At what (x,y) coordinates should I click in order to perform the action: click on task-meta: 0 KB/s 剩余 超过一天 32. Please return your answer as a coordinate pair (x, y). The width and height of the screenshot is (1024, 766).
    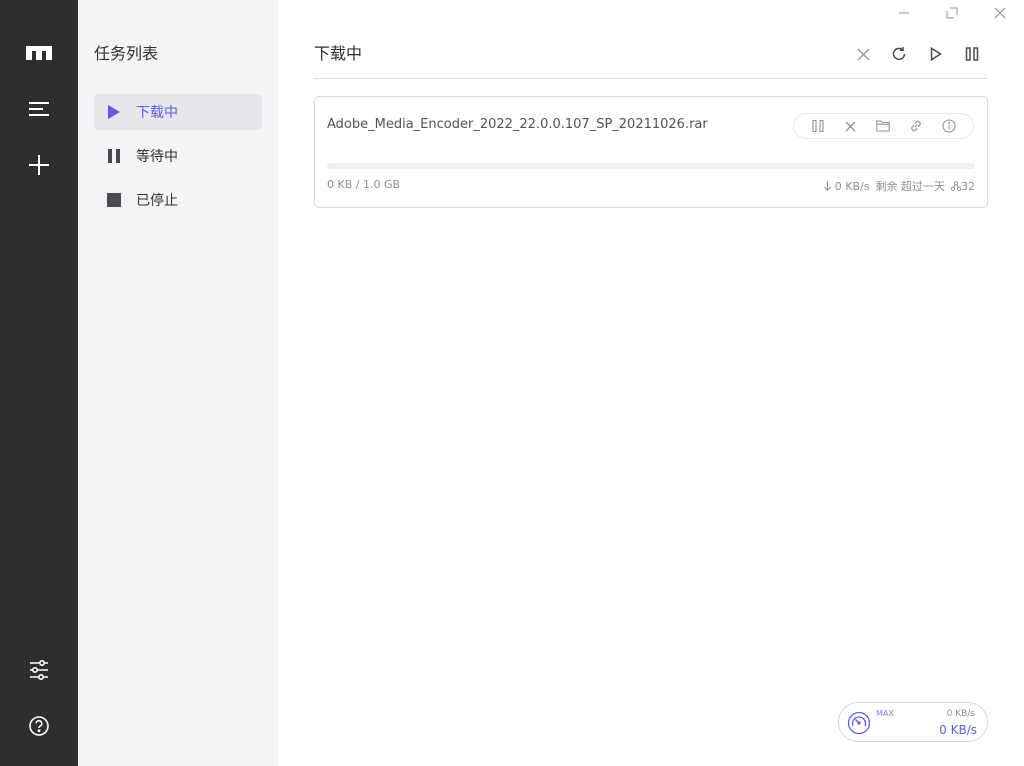
    Looking at the image, I should click on (899, 186).